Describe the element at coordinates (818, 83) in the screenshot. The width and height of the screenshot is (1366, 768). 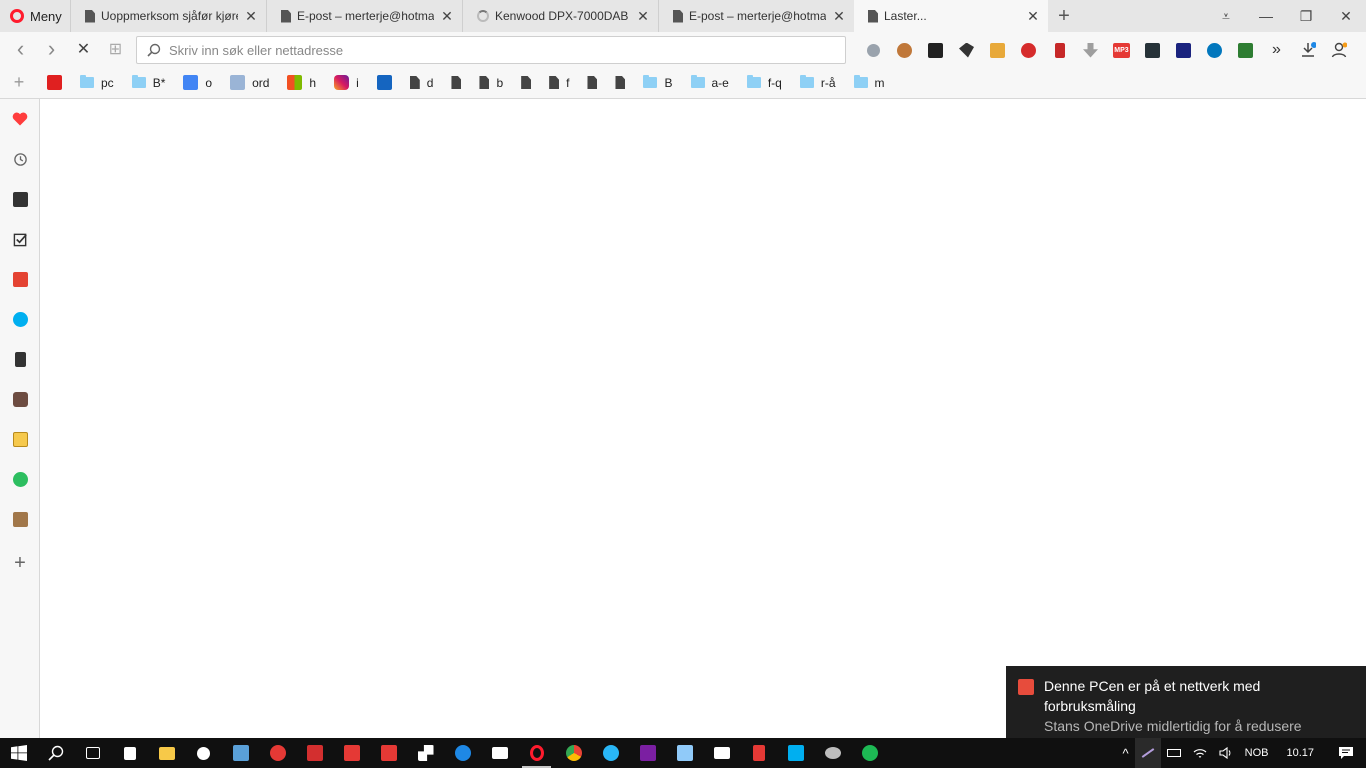
I see `bookmark-folder: r-å` at that location.